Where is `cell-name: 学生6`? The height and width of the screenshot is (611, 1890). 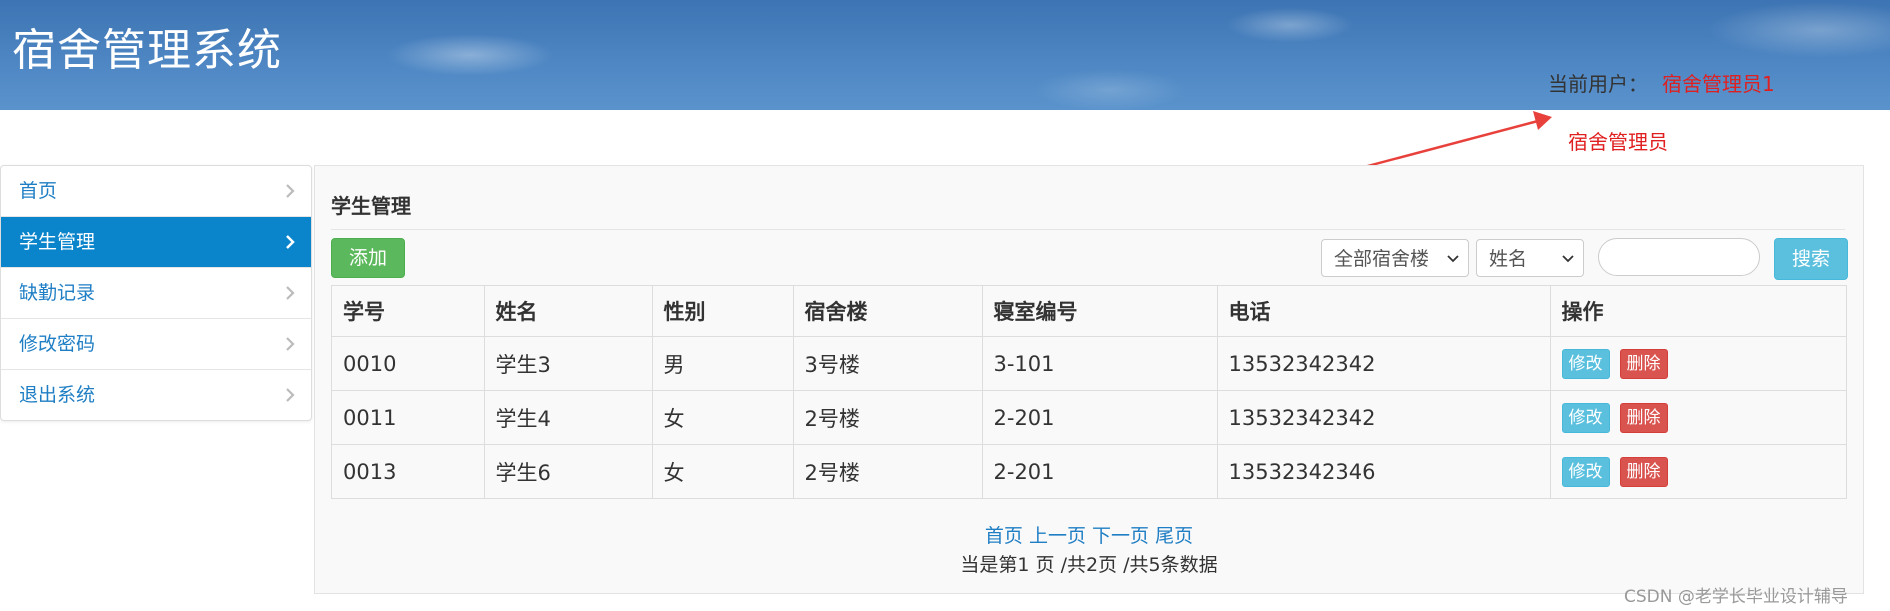
cell-name: 学生6 is located at coordinates (568, 471).